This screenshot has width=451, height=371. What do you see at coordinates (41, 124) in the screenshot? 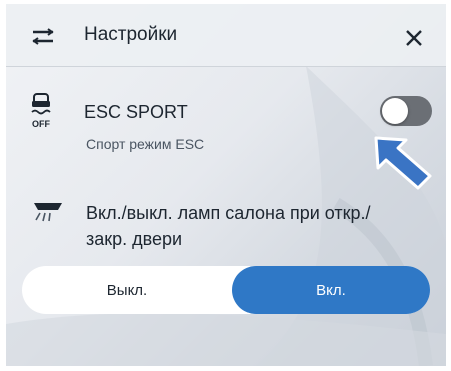
I see `esc-off-label: OFF` at bounding box center [41, 124].